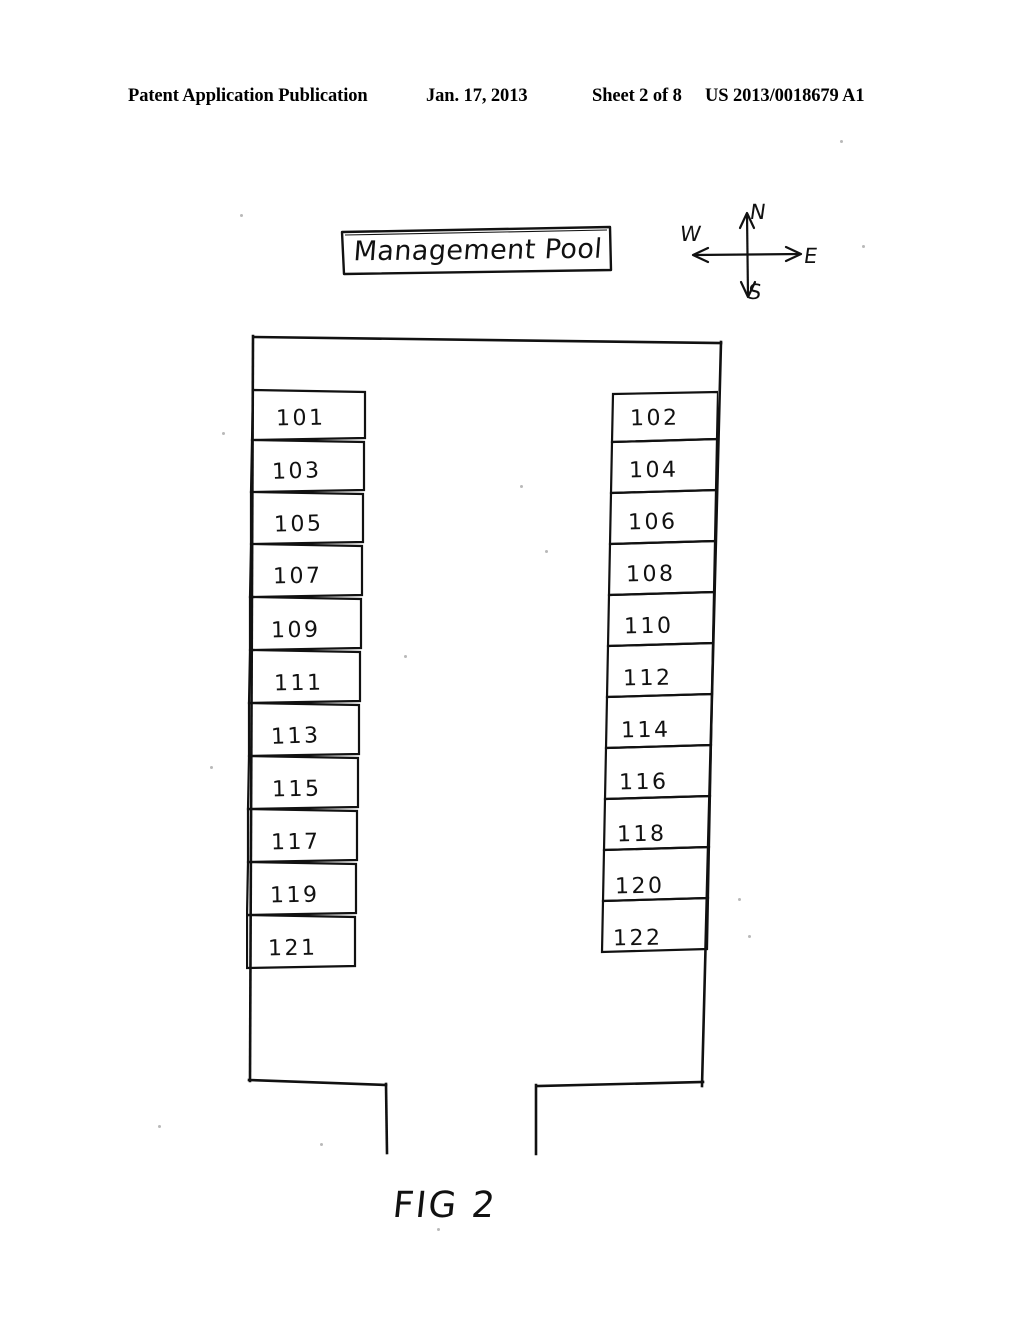 Image resolution: width=1024 pixels, height=1320 pixels. Describe the element at coordinates (292, 948) in the screenshot. I see `bay-label-121: 121` at that location.